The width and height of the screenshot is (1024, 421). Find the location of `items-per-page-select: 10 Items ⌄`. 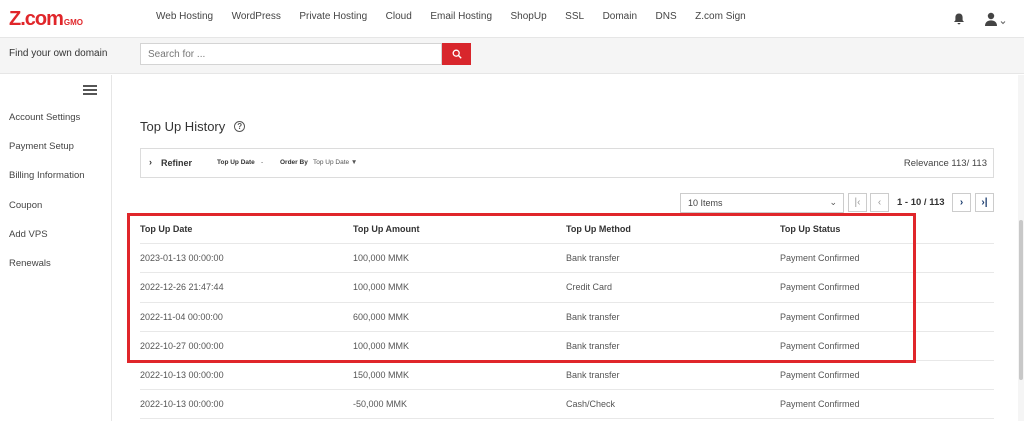

items-per-page-select: 10 Items ⌄ is located at coordinates (762, 203).